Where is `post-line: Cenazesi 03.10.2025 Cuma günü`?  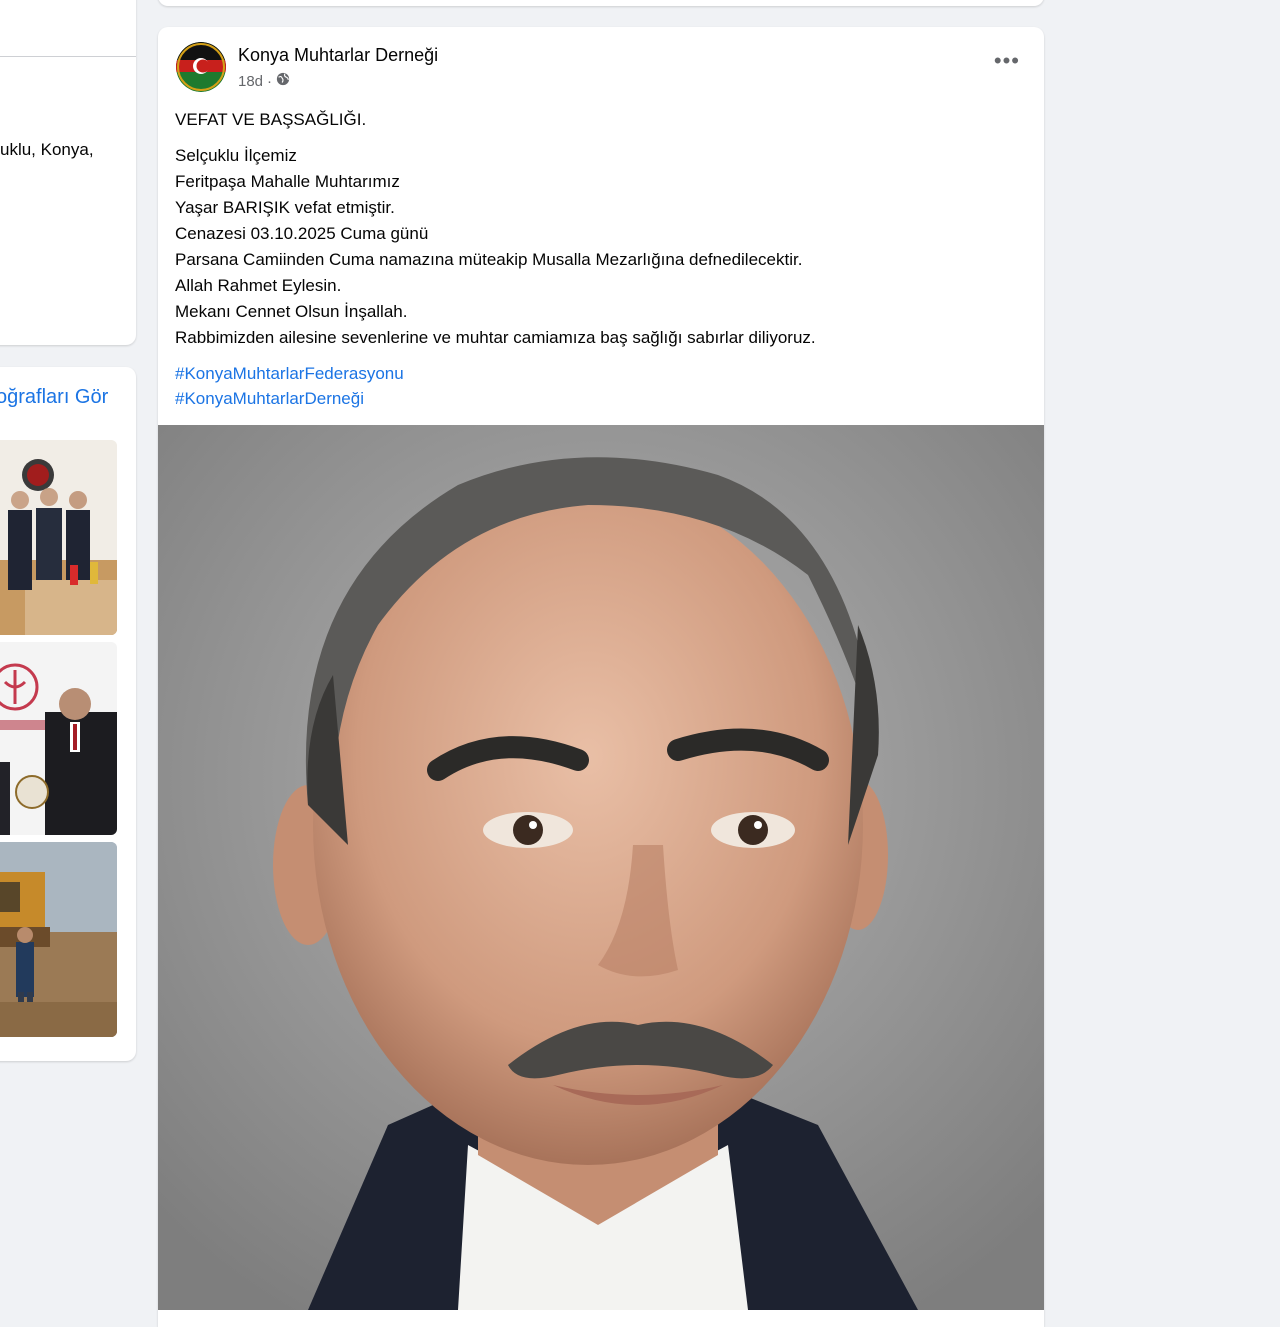
post-line: Cenazesi 03.10.2025 Cuma günü is located at coordinates (302, 233).